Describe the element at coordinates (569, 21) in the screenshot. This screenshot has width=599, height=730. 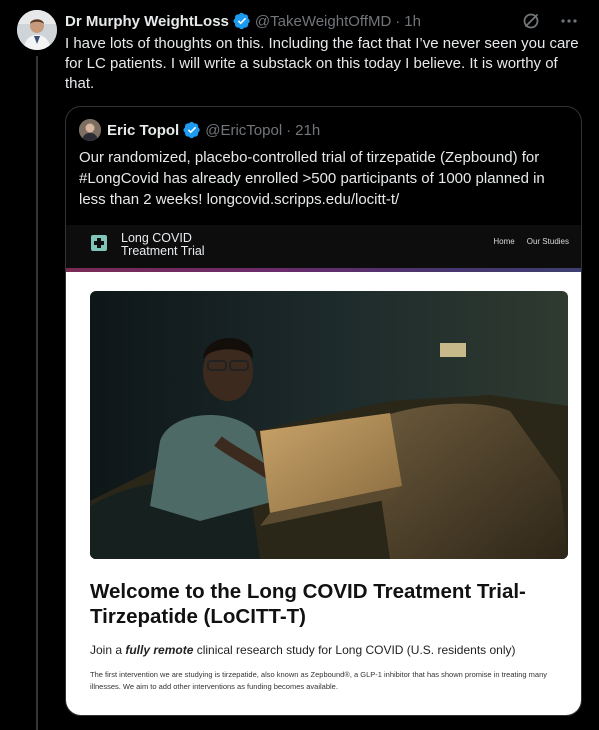
I see `more-icon` at that location.